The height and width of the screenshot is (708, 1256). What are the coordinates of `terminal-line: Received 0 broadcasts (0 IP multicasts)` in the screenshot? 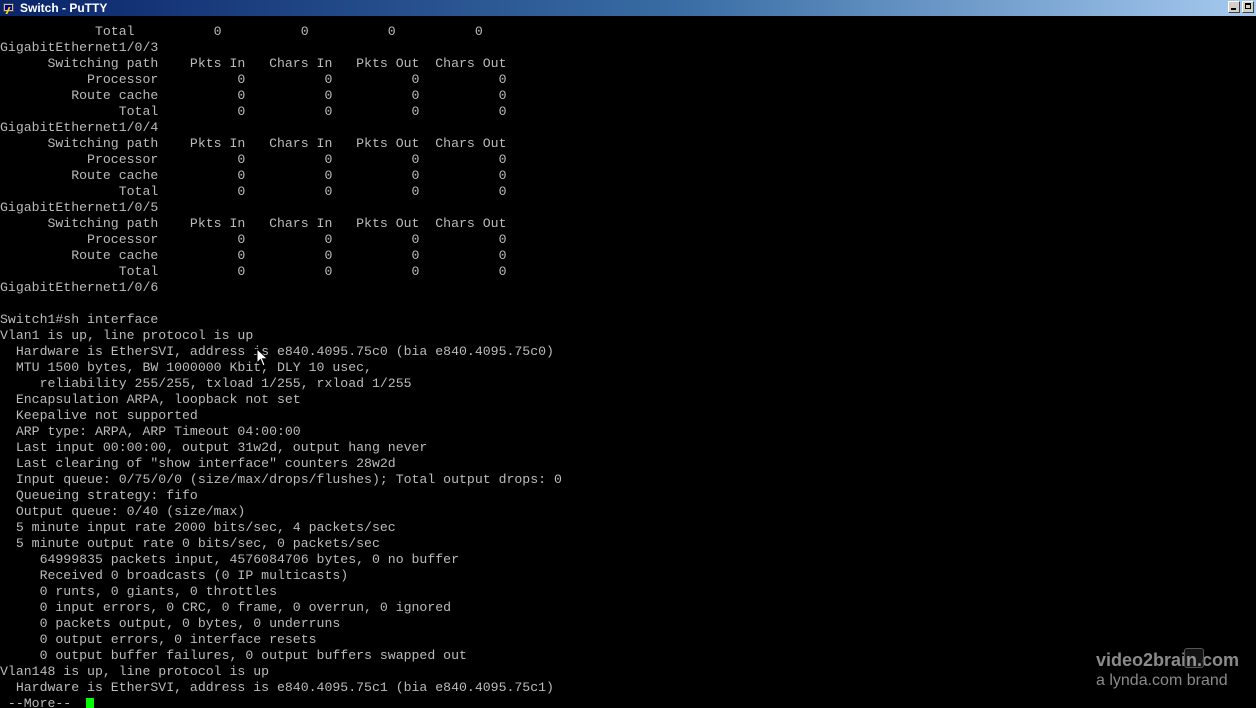 It's located at (174, 575).